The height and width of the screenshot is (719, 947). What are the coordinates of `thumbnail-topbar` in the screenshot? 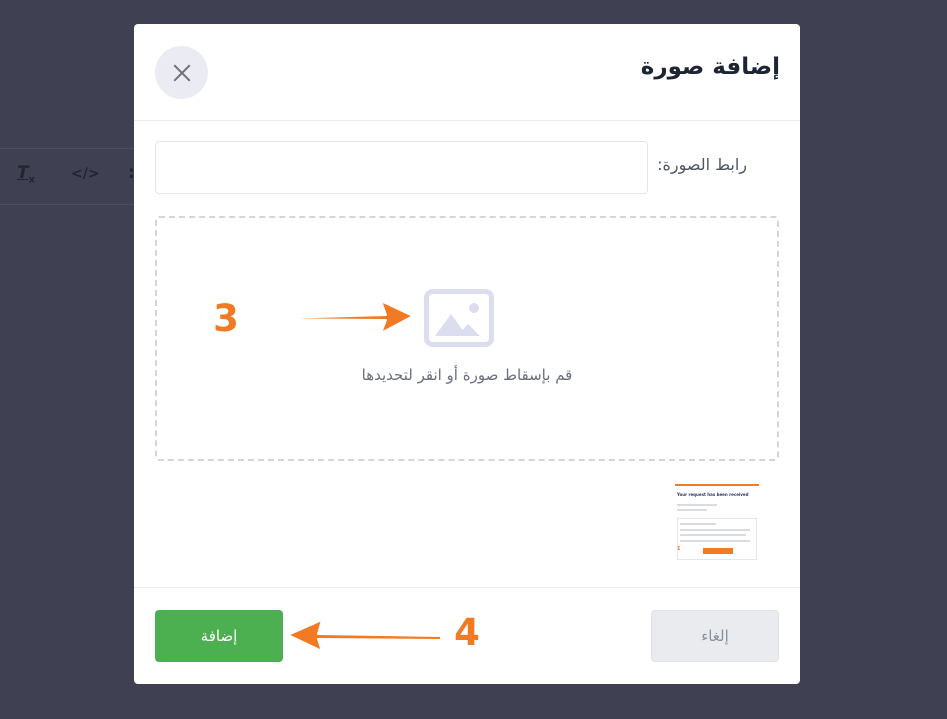 It's located at (717, 485).